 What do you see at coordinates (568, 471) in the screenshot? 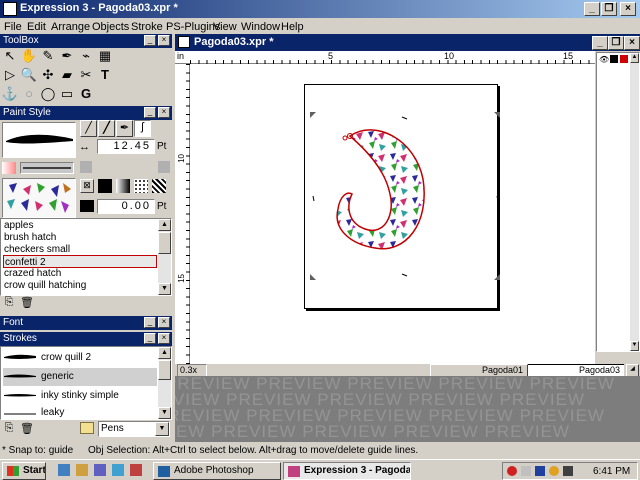
I see `speaker-icon` at bounding box center [568, 471].